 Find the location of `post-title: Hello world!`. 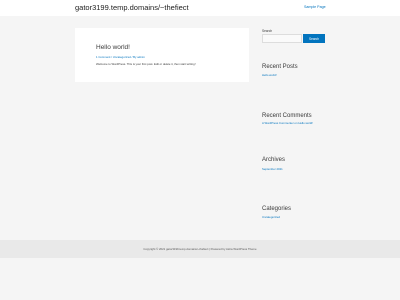

post-title: Hello world! is located at coordinates (113, 47).